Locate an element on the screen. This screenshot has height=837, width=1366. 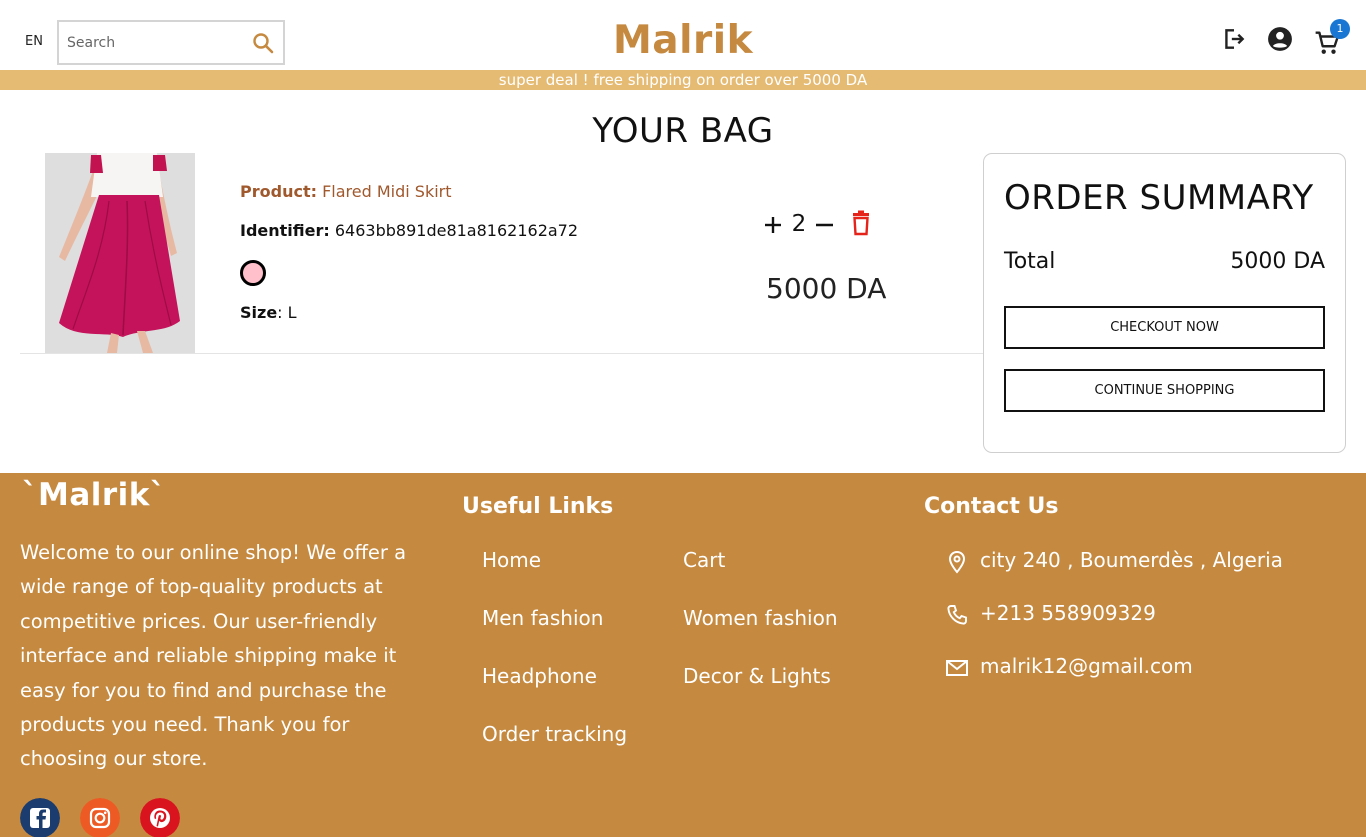
header: EN Malrik 1 is located at coordinates (683, 35).